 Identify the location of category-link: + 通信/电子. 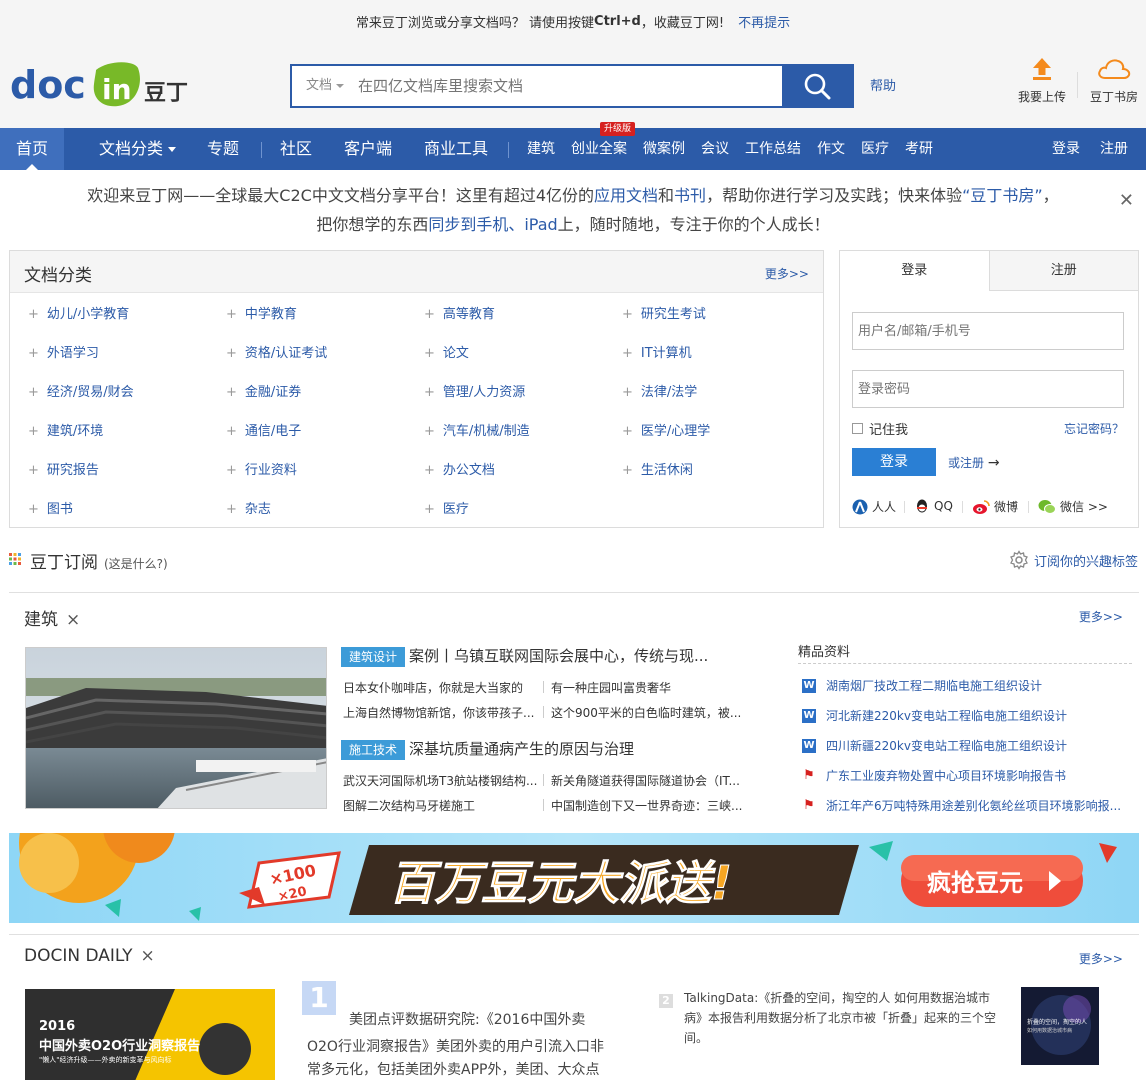
(263, 429).